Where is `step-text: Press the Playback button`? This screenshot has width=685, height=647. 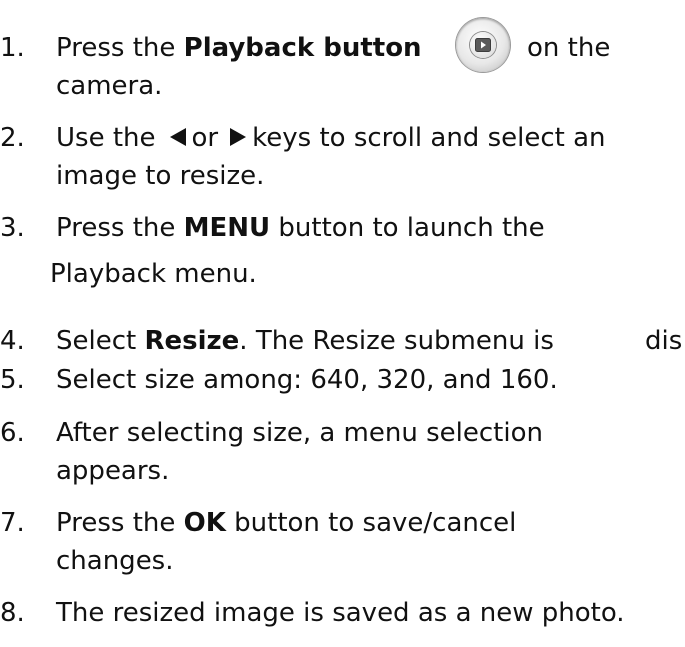
step-text: Press the Playback button is located at coordinates (239, 48).